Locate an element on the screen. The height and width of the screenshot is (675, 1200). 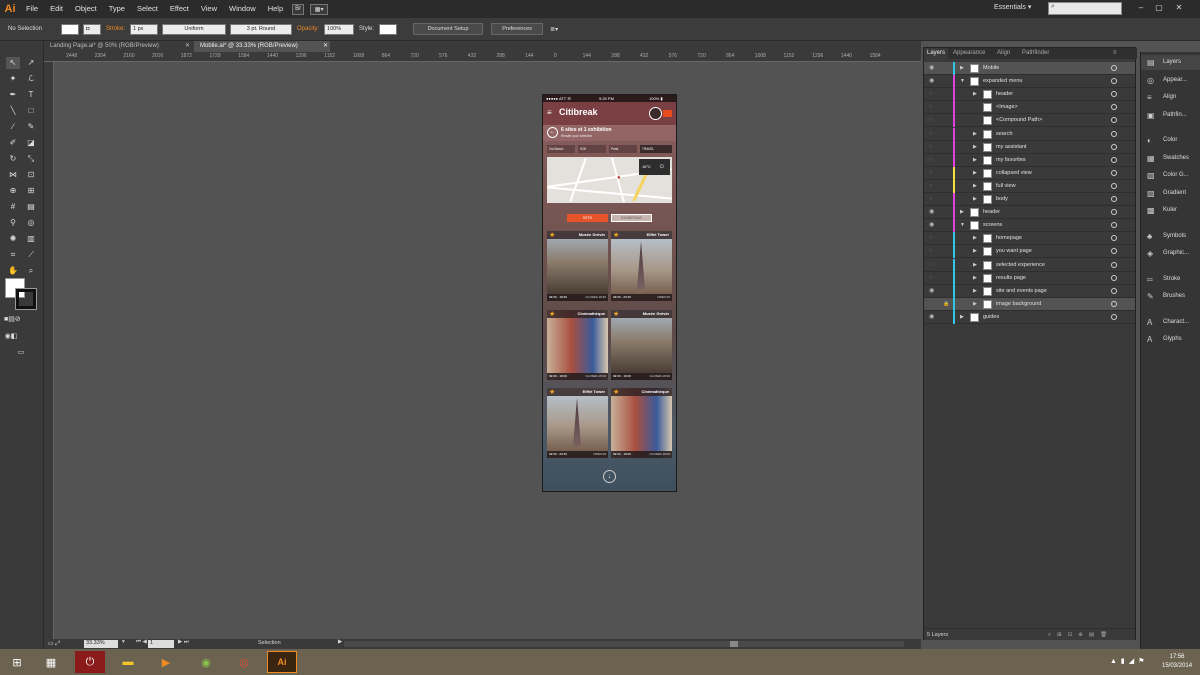
layer-name: header is located at coordinates (1004, 94).